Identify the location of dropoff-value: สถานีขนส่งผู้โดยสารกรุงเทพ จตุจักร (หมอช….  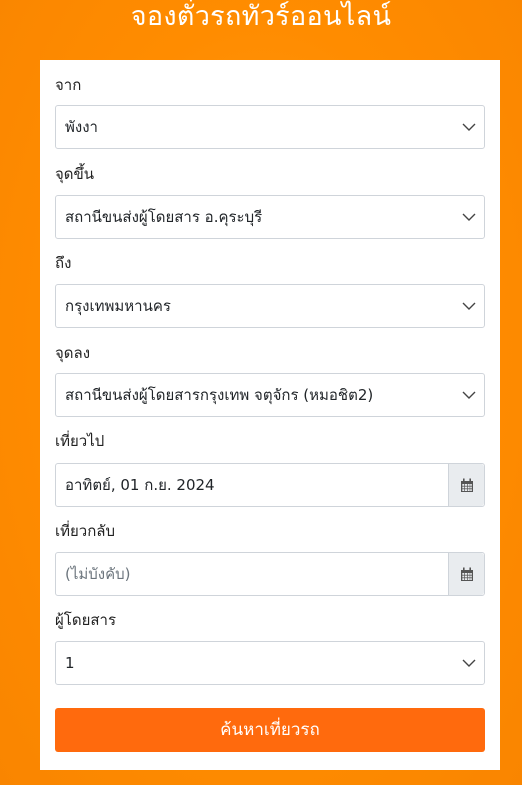
(219, 395).